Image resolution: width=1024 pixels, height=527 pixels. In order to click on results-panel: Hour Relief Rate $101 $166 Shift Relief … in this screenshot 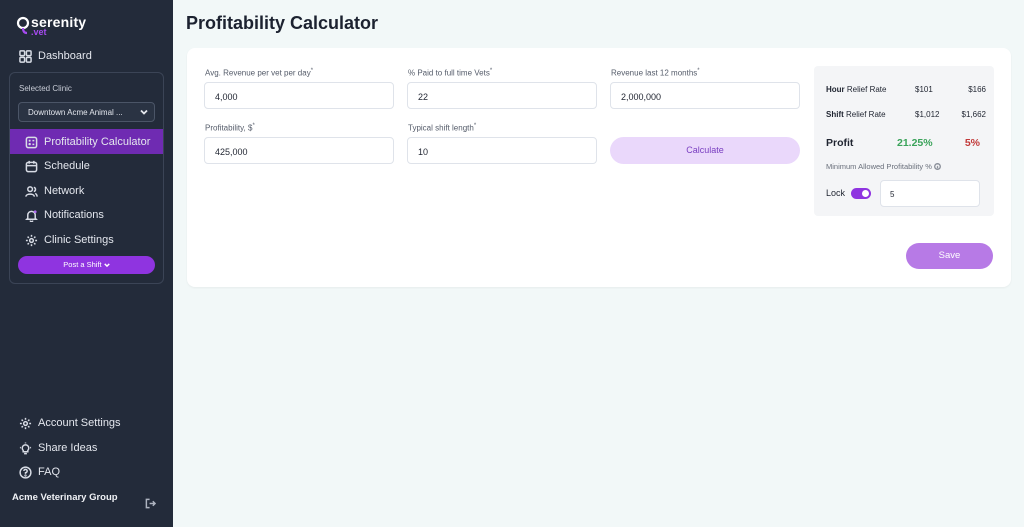, I will do `click(904, 141)`.